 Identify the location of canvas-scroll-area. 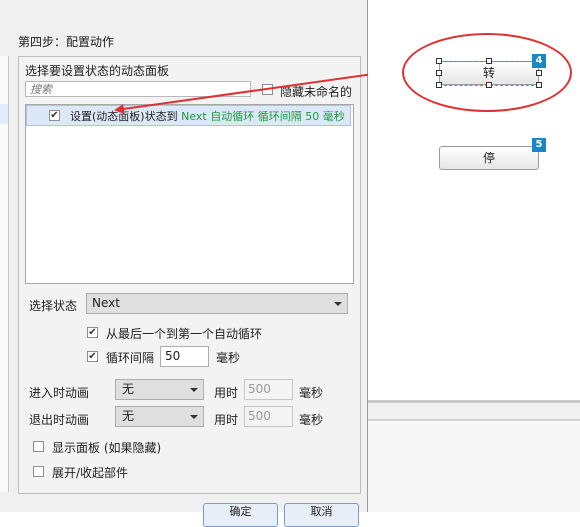
(474, 411).